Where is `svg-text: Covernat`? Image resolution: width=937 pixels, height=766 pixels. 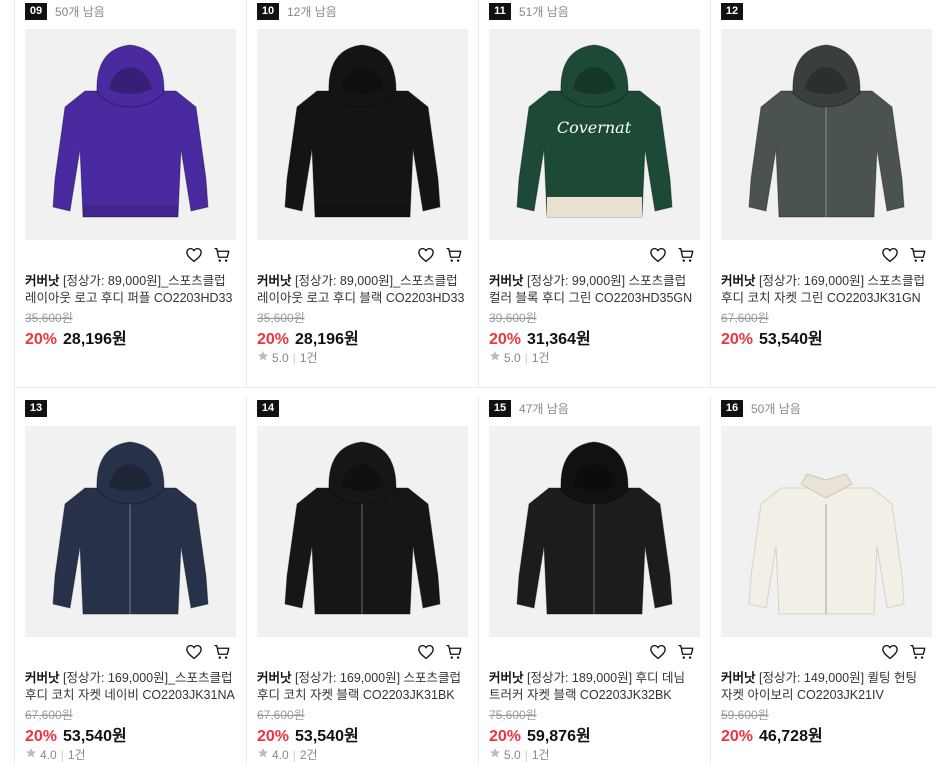
svg-text: Covernat is located at coordinates (594, 127).